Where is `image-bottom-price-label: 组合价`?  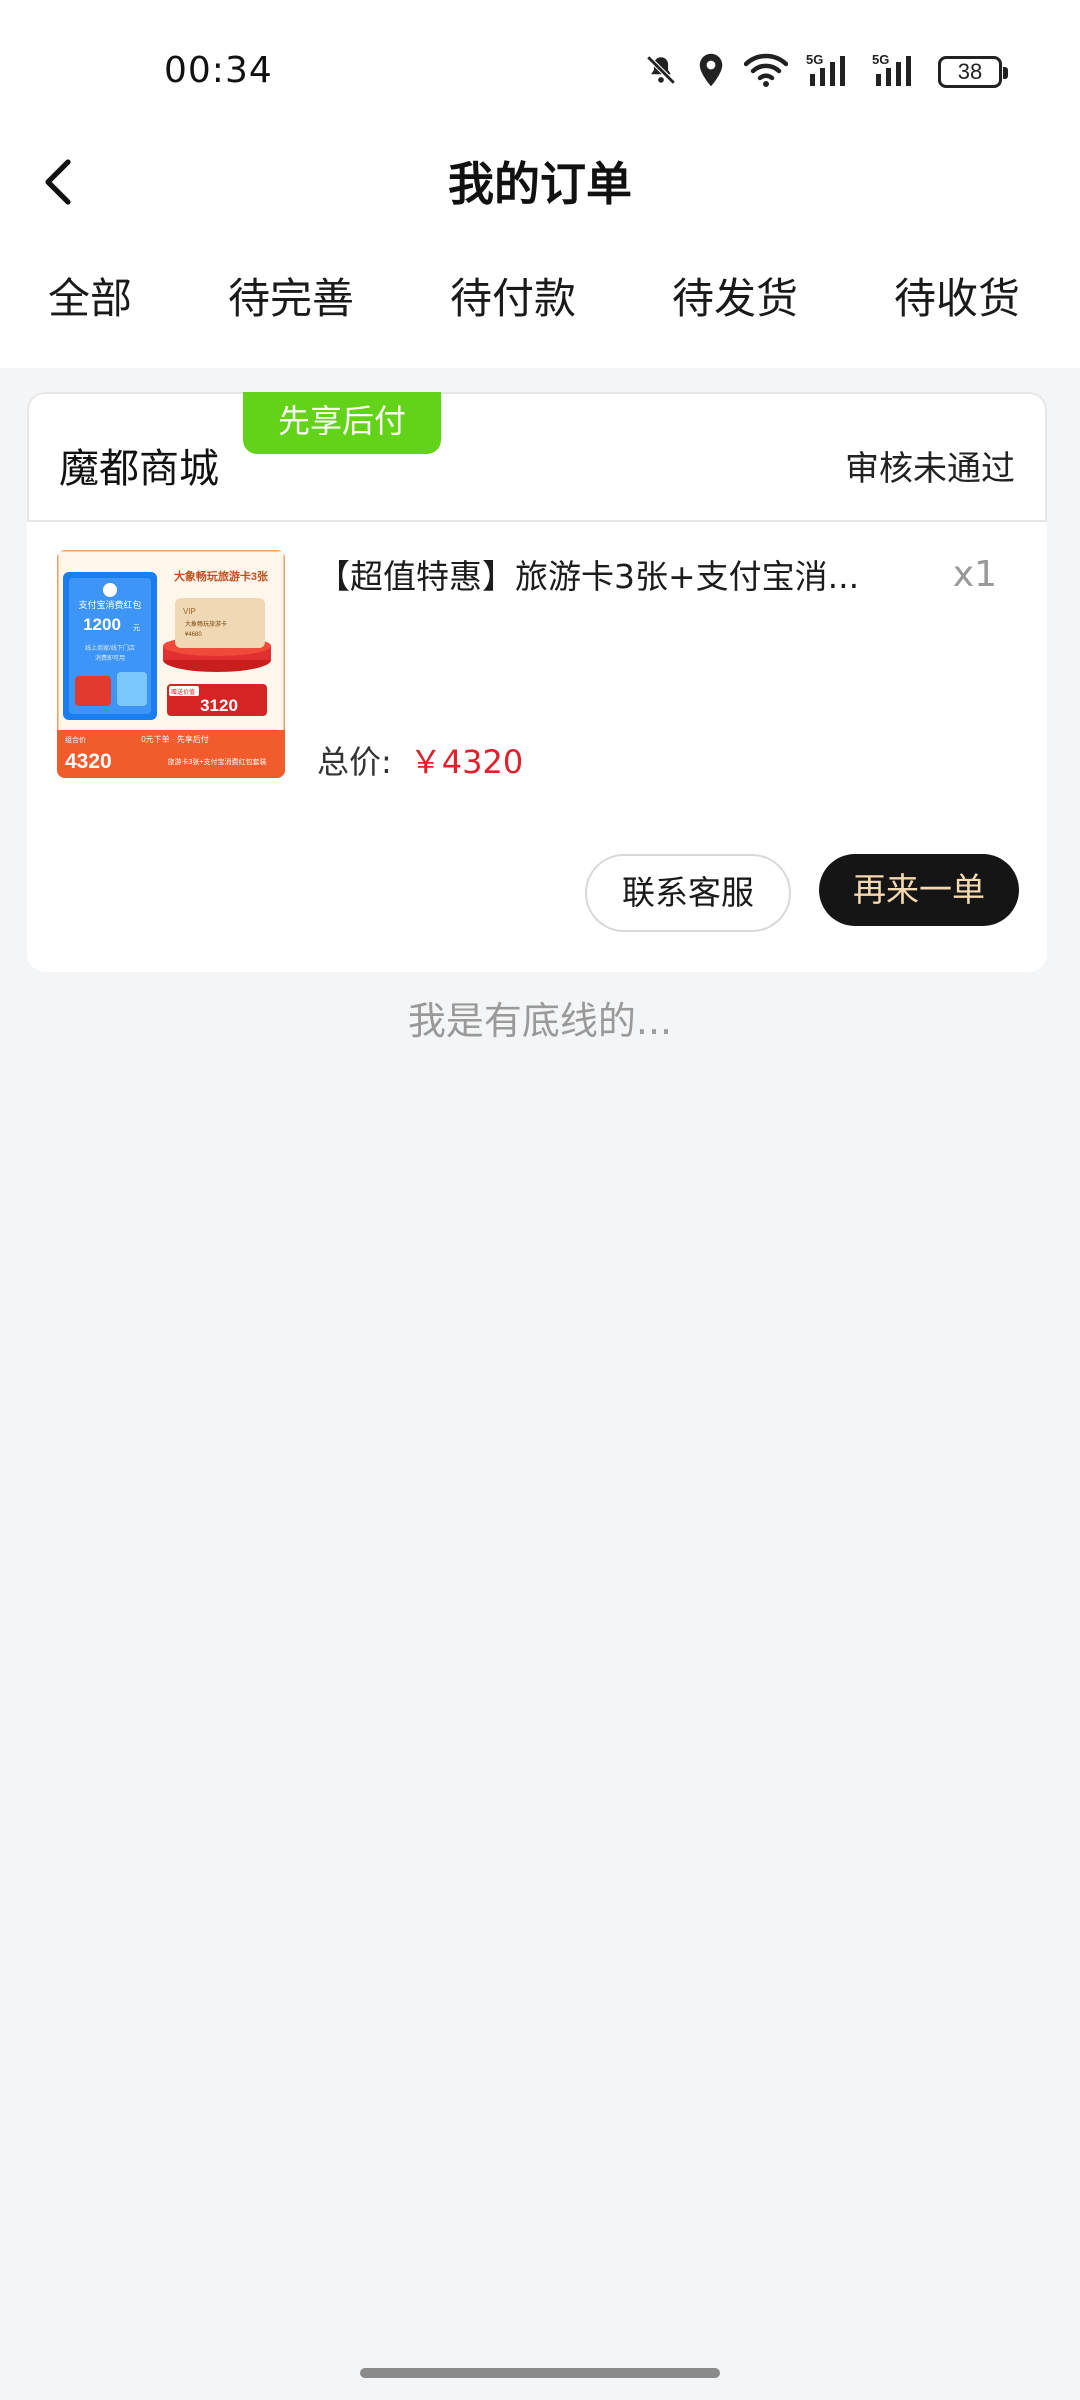 image-bottom-price-label: 组合价 is located at coordinates (75, 739).